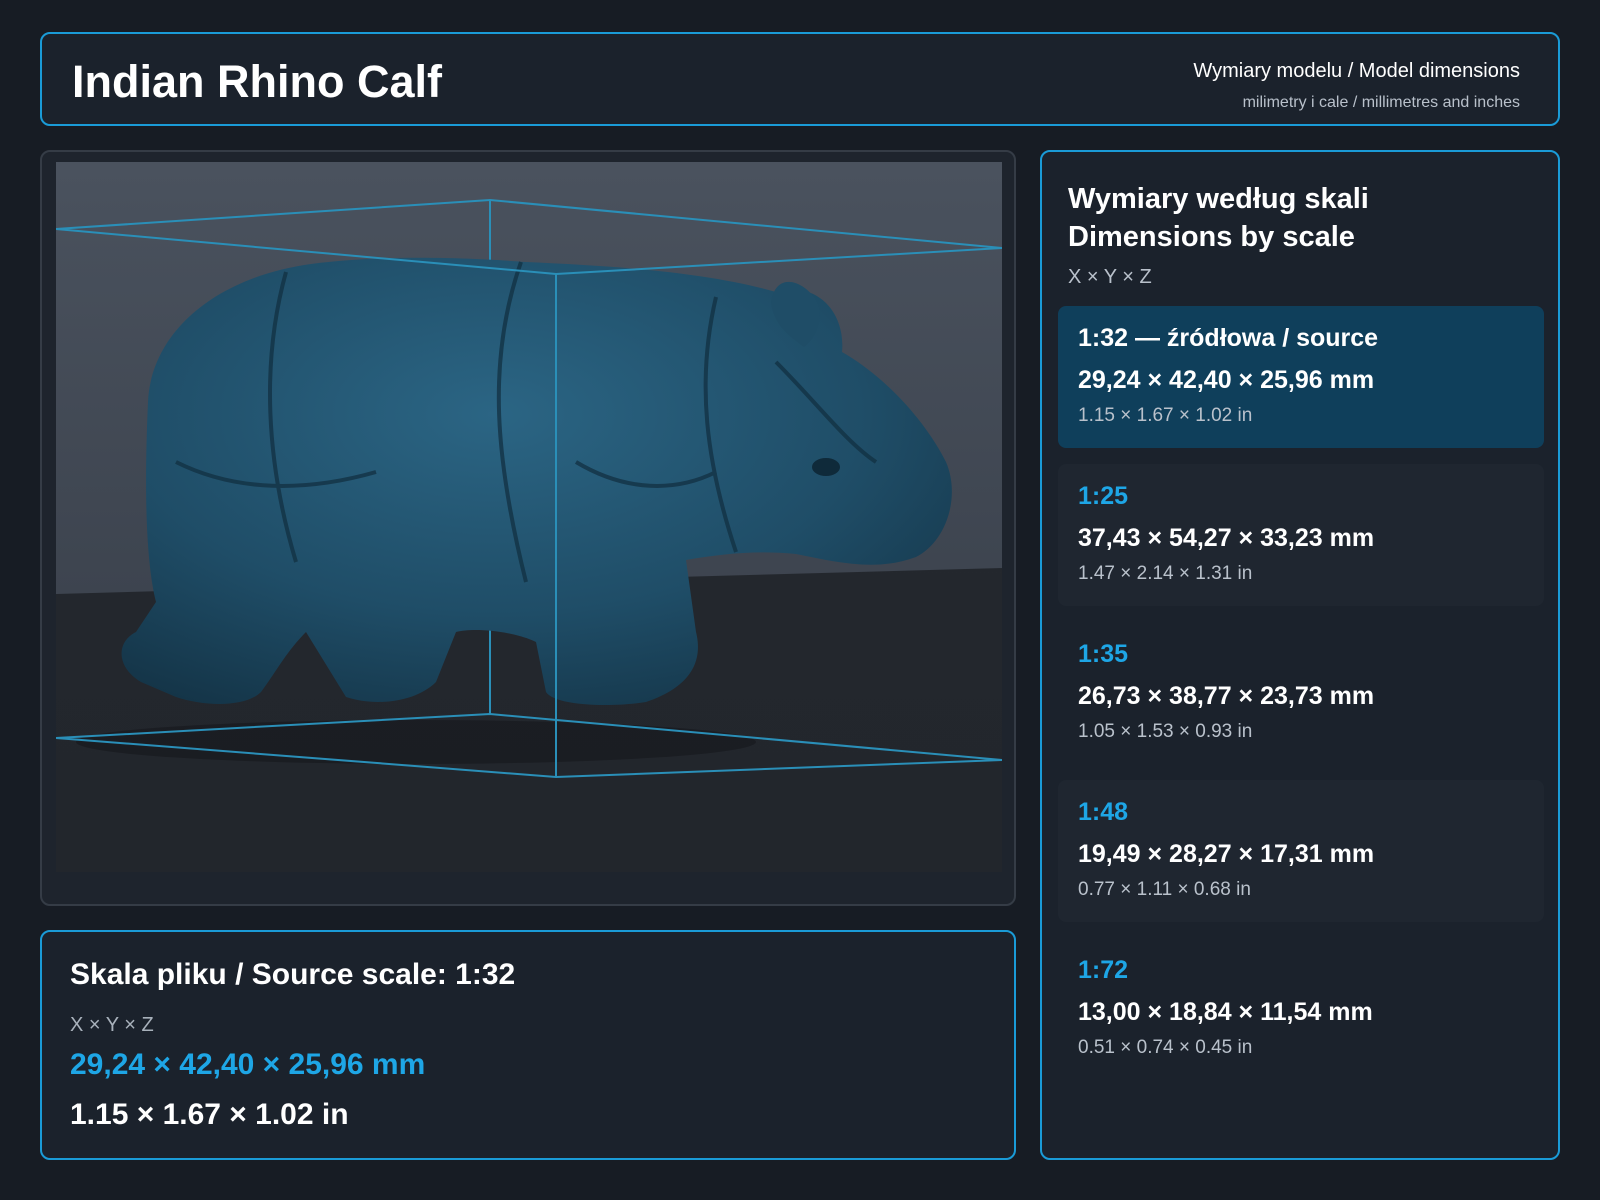 This screenshot has height=1200, width=1600. What do you see at coordinates (257, 81) in the screenshot?
I see `page-title: Indian Rhino Calf` at bounding box center [257, 81].